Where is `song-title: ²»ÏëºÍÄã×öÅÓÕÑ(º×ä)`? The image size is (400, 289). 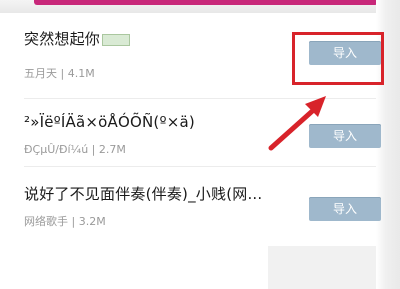 song-title: ²»ÏëºÍÄã×öÅÓÕÑ(º×ä) is located at coordinates (109, 122).